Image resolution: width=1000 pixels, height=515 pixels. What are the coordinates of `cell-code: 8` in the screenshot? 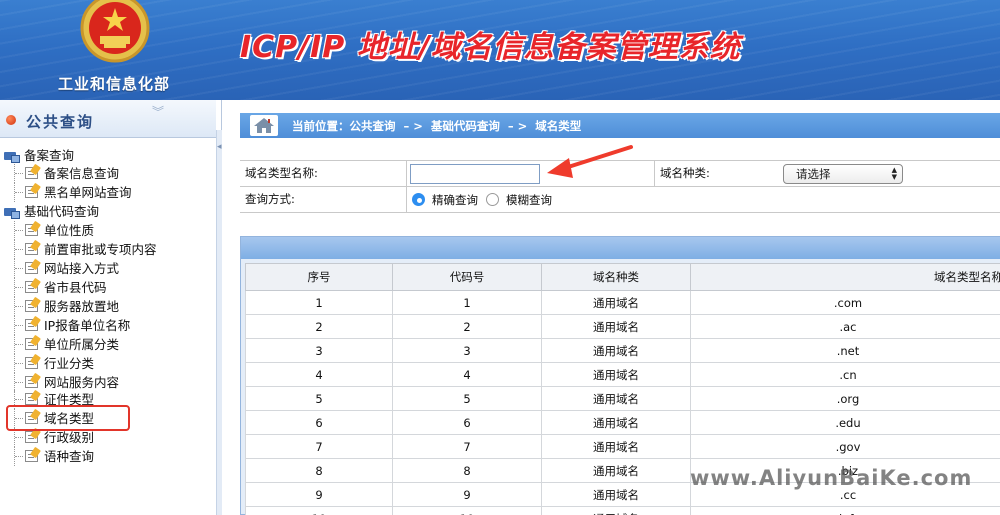 It's located at (467, 470).